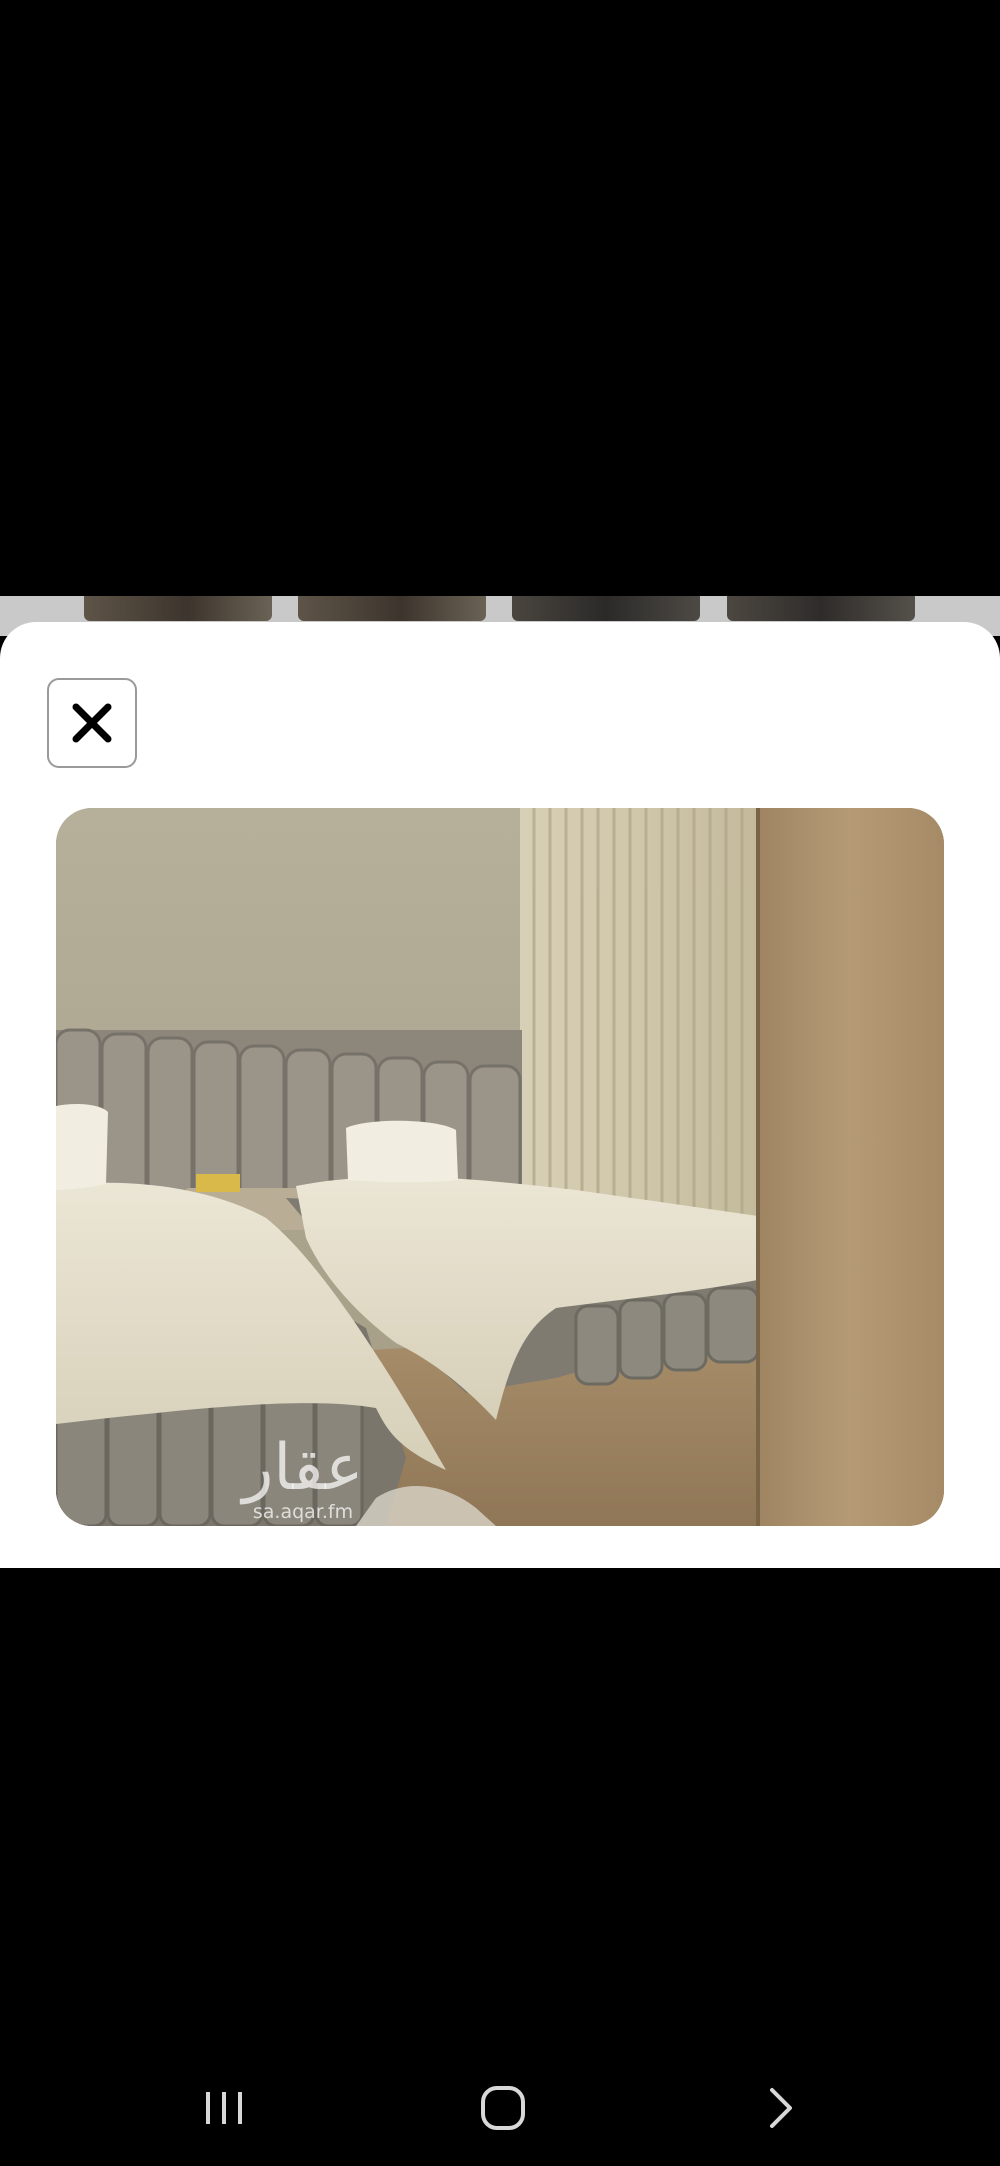 This screenshot has height=2166, width=1000. I want to click on watermark-logo: عقار, so click(303, 1468).